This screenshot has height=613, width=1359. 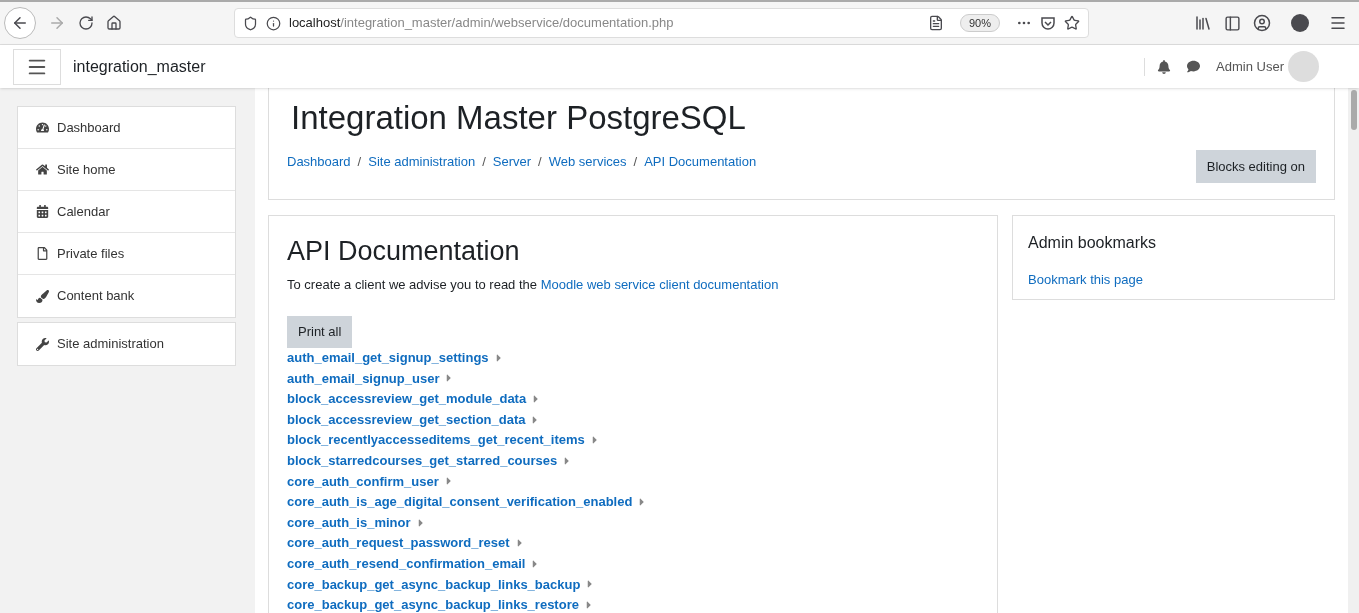 What do you see at coordinates (422, 461) in the screenshot?
I see `function-link: block_starredcourses_get_starred_courses` at bounding box center [422, 461].